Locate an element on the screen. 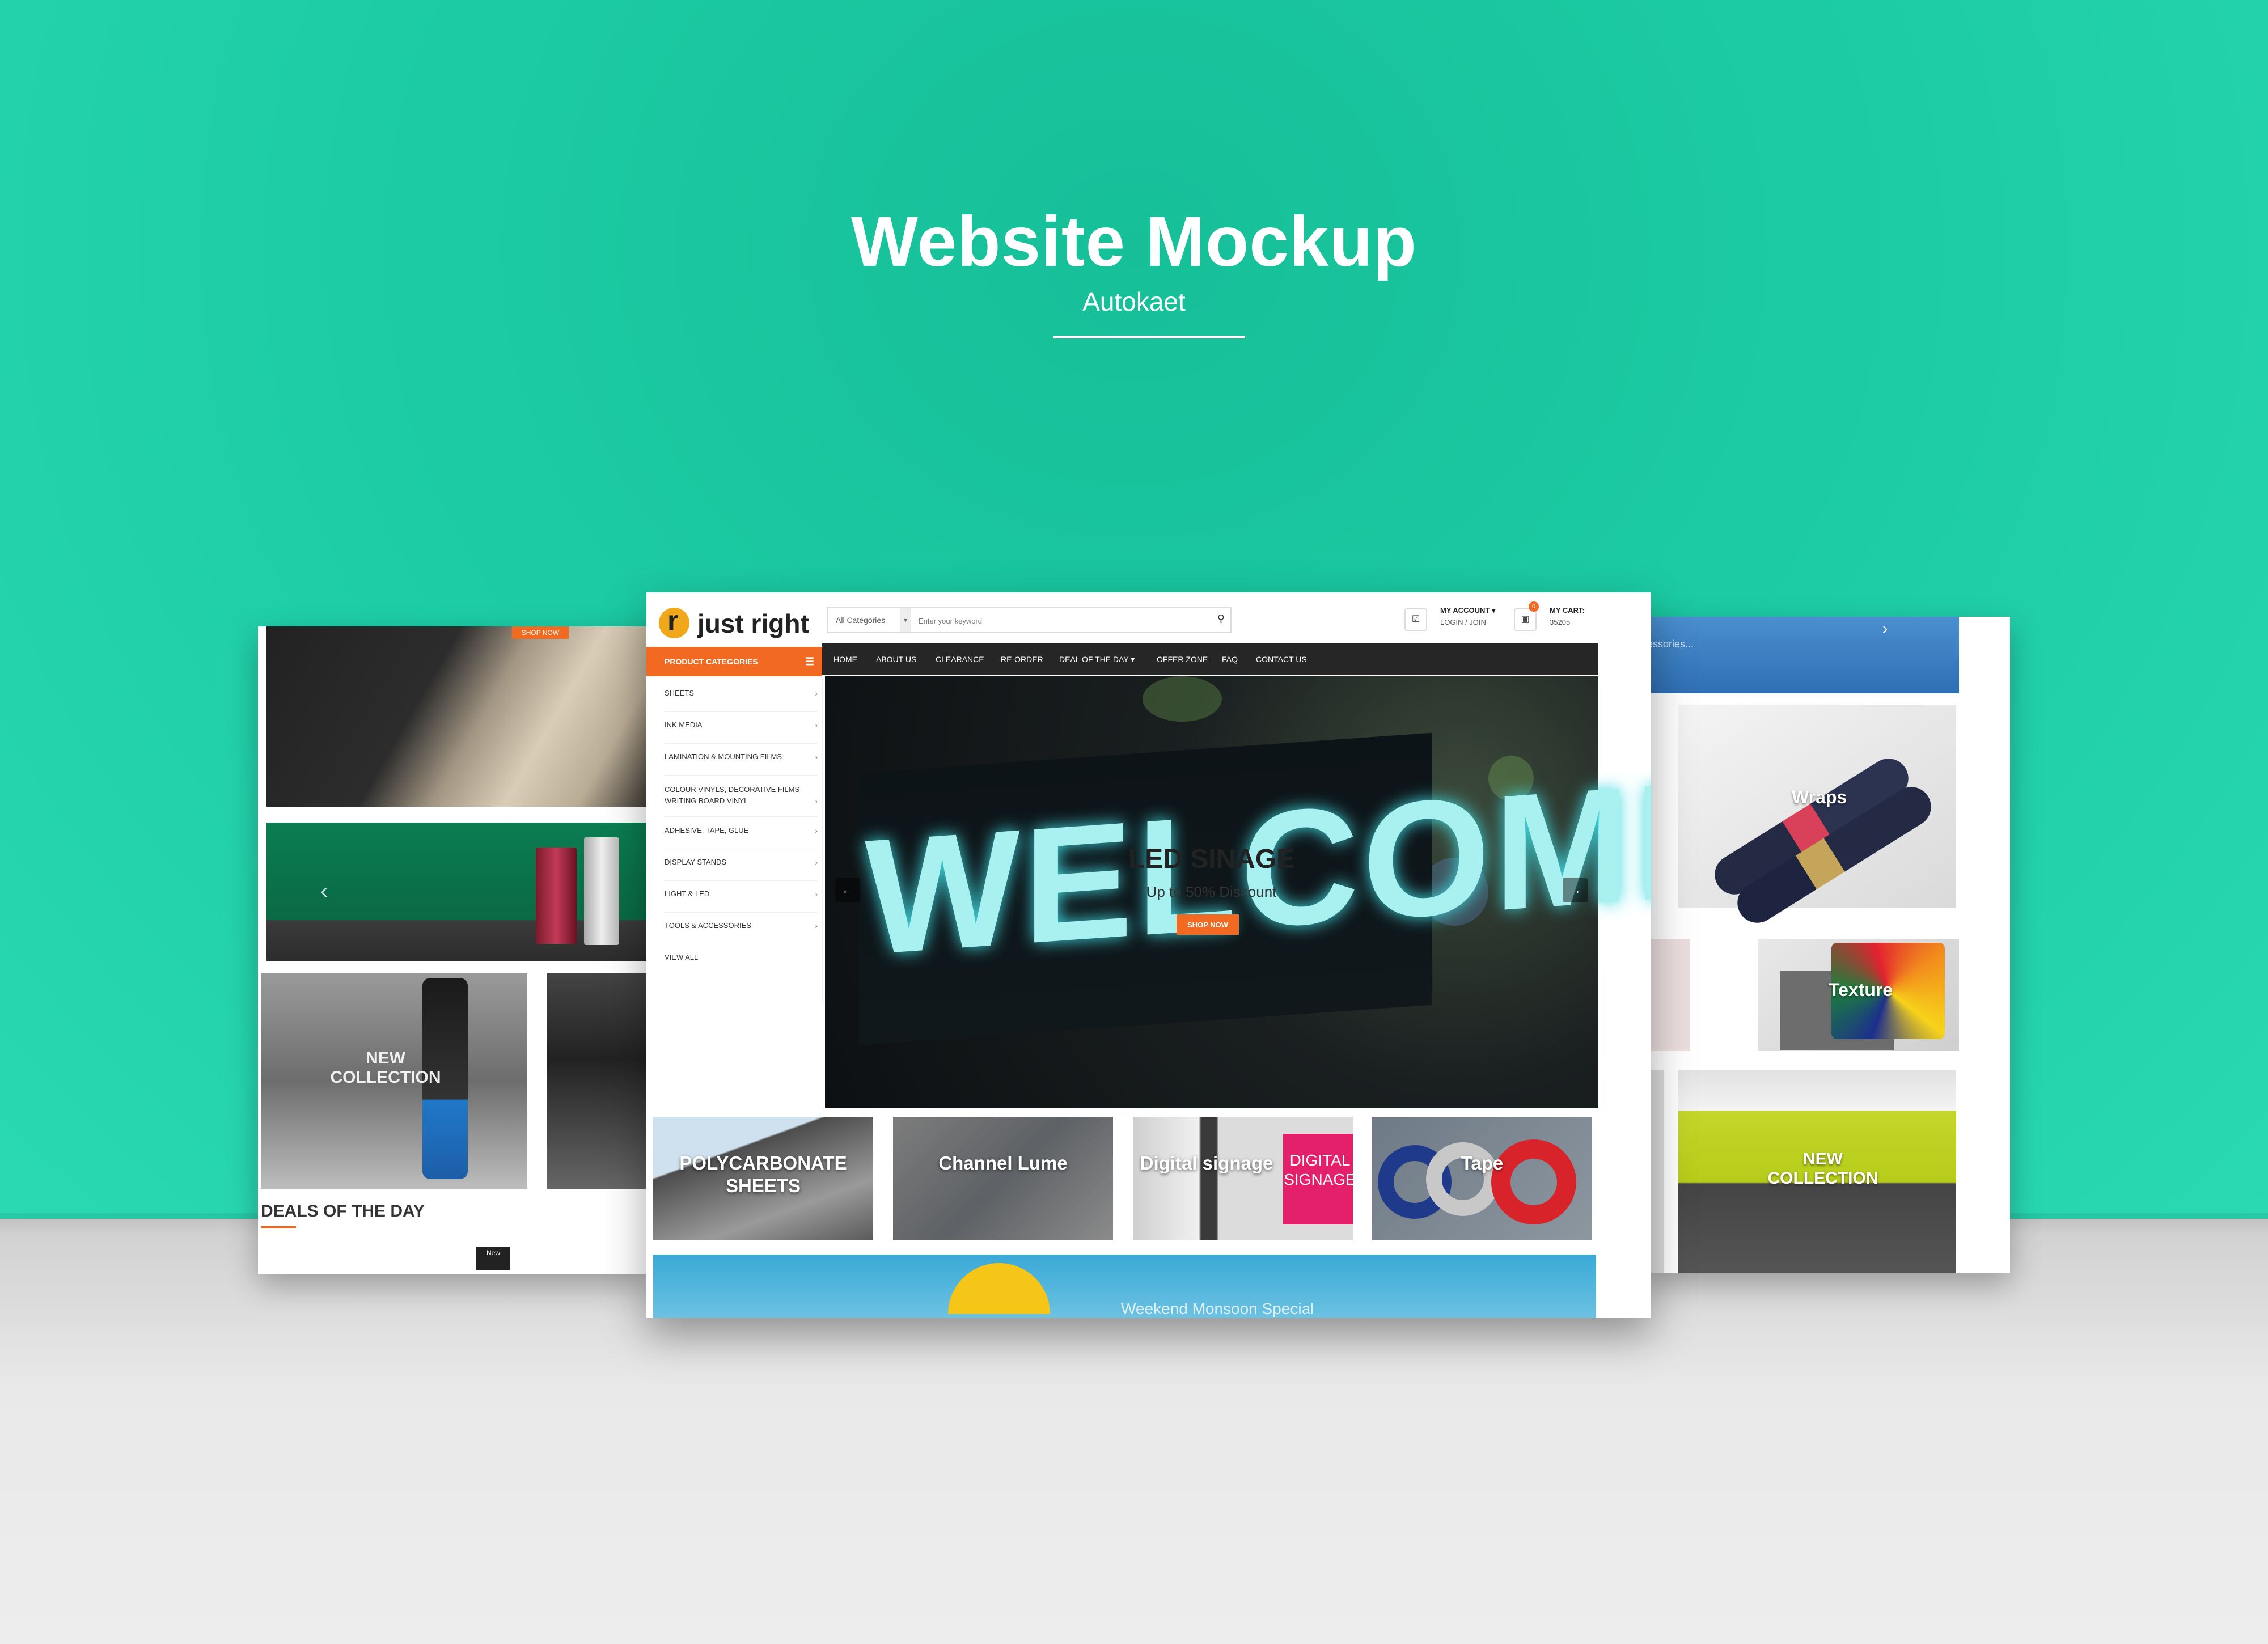 This screenshot has width=2268, height=1644. category-item: DISPLAY STANDS › is located at coordinates (741, 869).